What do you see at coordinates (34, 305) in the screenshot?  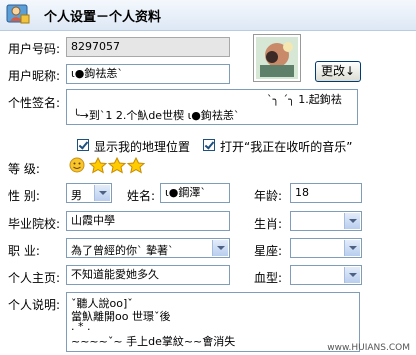 I see `bio-label: 个人说明:` at bounding box center [34, 305].